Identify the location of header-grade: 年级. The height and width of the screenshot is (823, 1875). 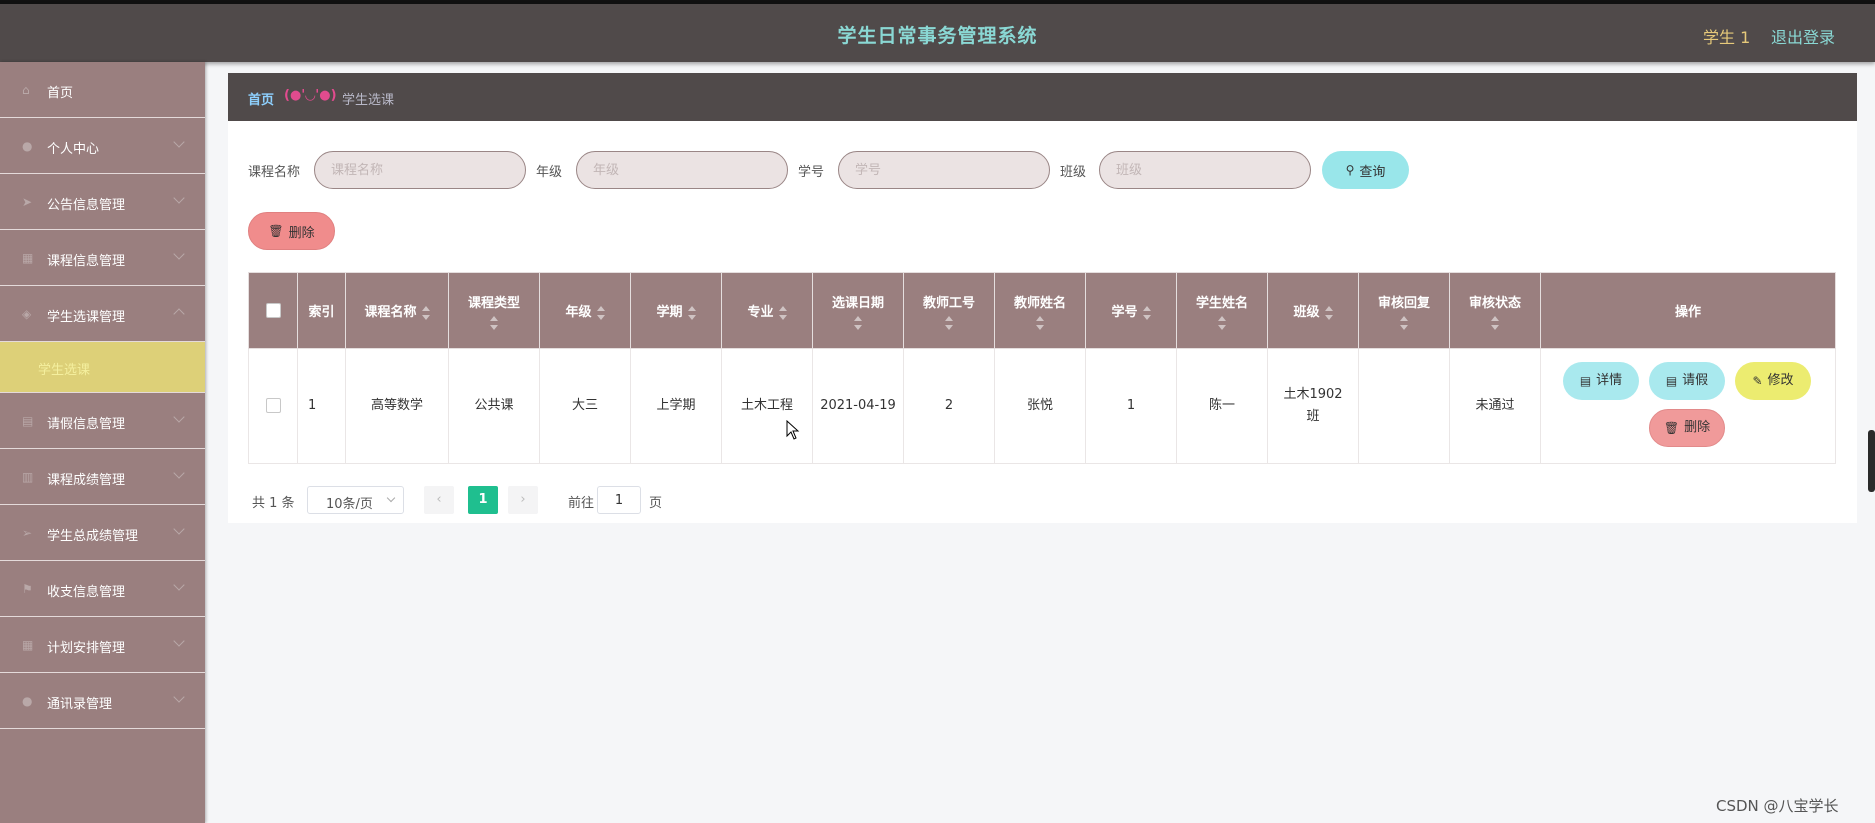
(585, 310).